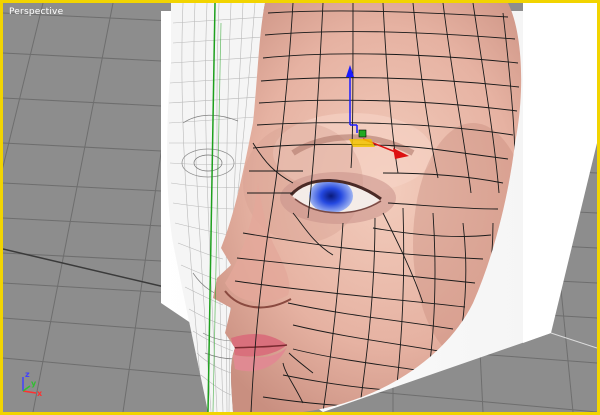 The image size is (600, 415). Describe the element at coordinates (26, 388) in the screenshot. I see `axis-y-icon` at that location.